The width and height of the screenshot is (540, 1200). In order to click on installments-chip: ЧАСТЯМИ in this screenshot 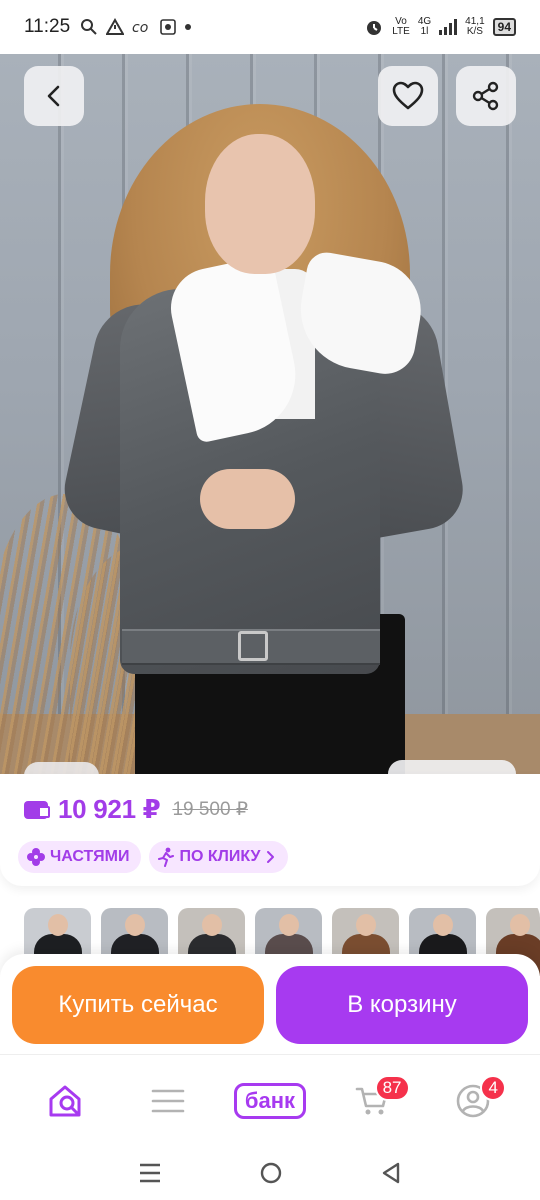, I will do `click(80, 857)`.